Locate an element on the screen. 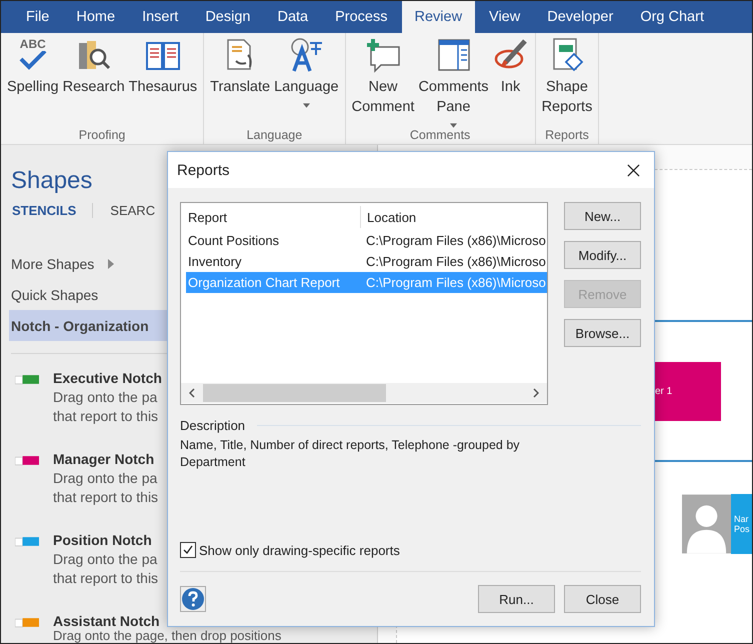  stencil-item: Quick Shapes is located at coordinates (84, 294).